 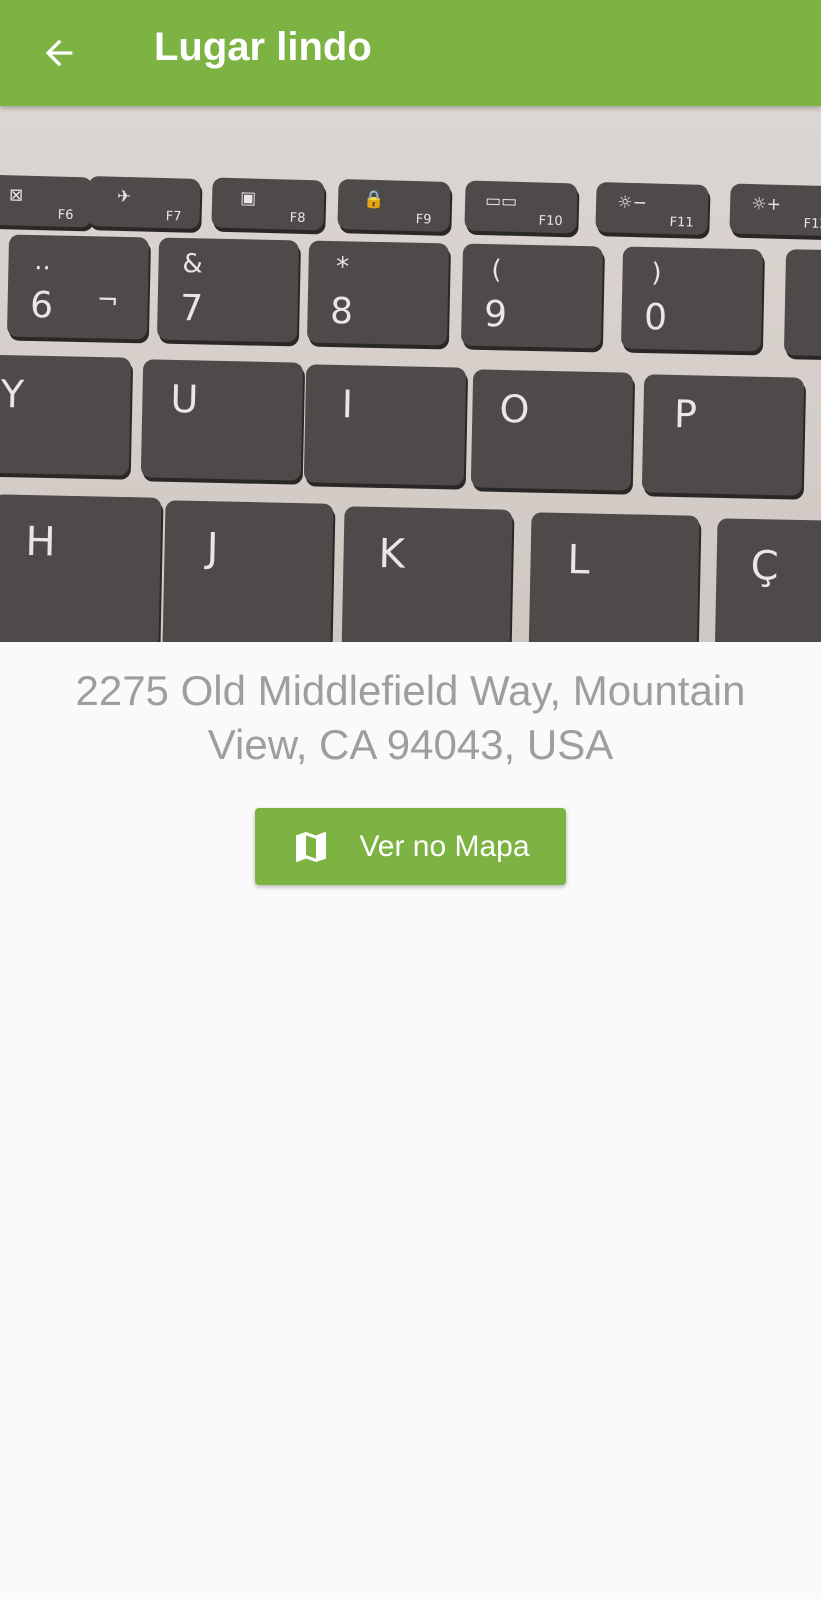 I want to click on fn-key: ▭▭ F10, so click(x=522, y=209).